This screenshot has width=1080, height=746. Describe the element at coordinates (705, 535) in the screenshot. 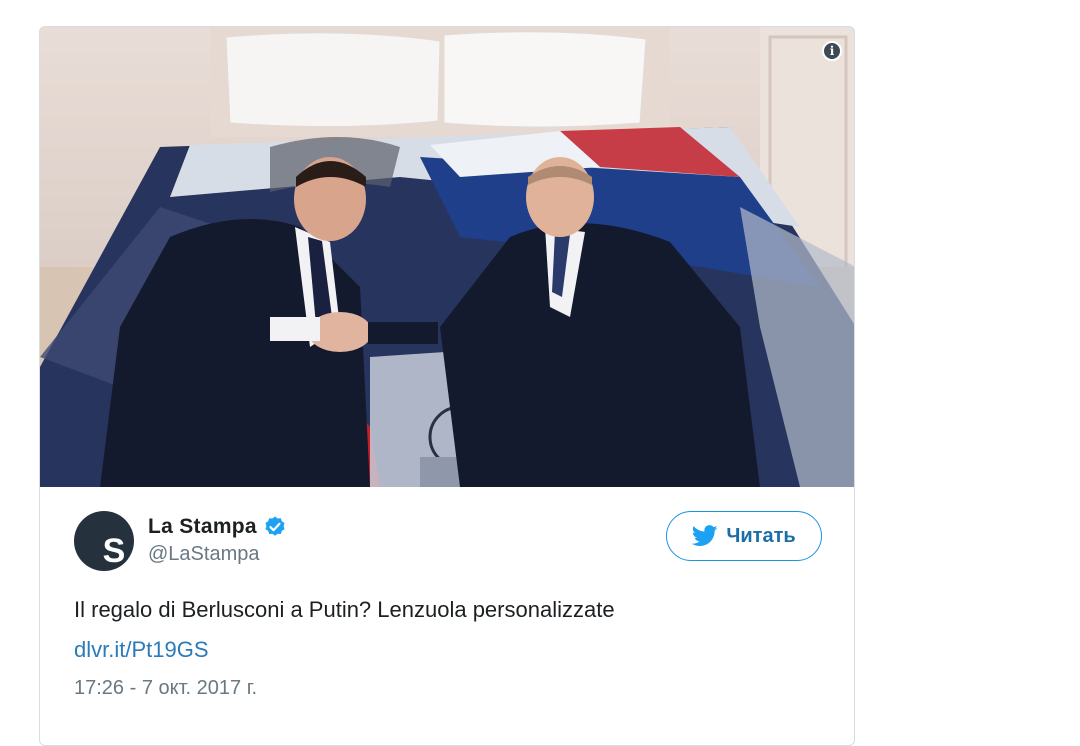

I see `twitter-bird-icon` at that location.